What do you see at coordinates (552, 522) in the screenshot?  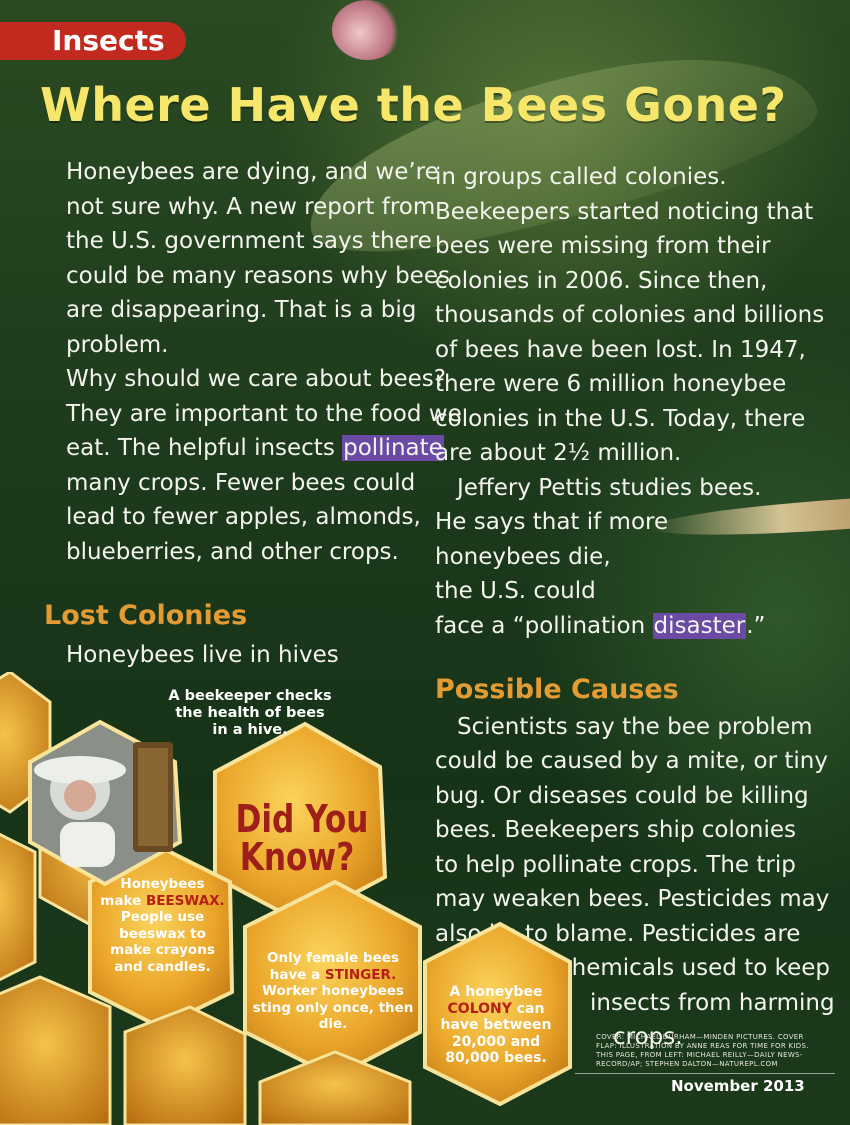 I see `text-line: He says that if more` at bounding box center [552, 522].